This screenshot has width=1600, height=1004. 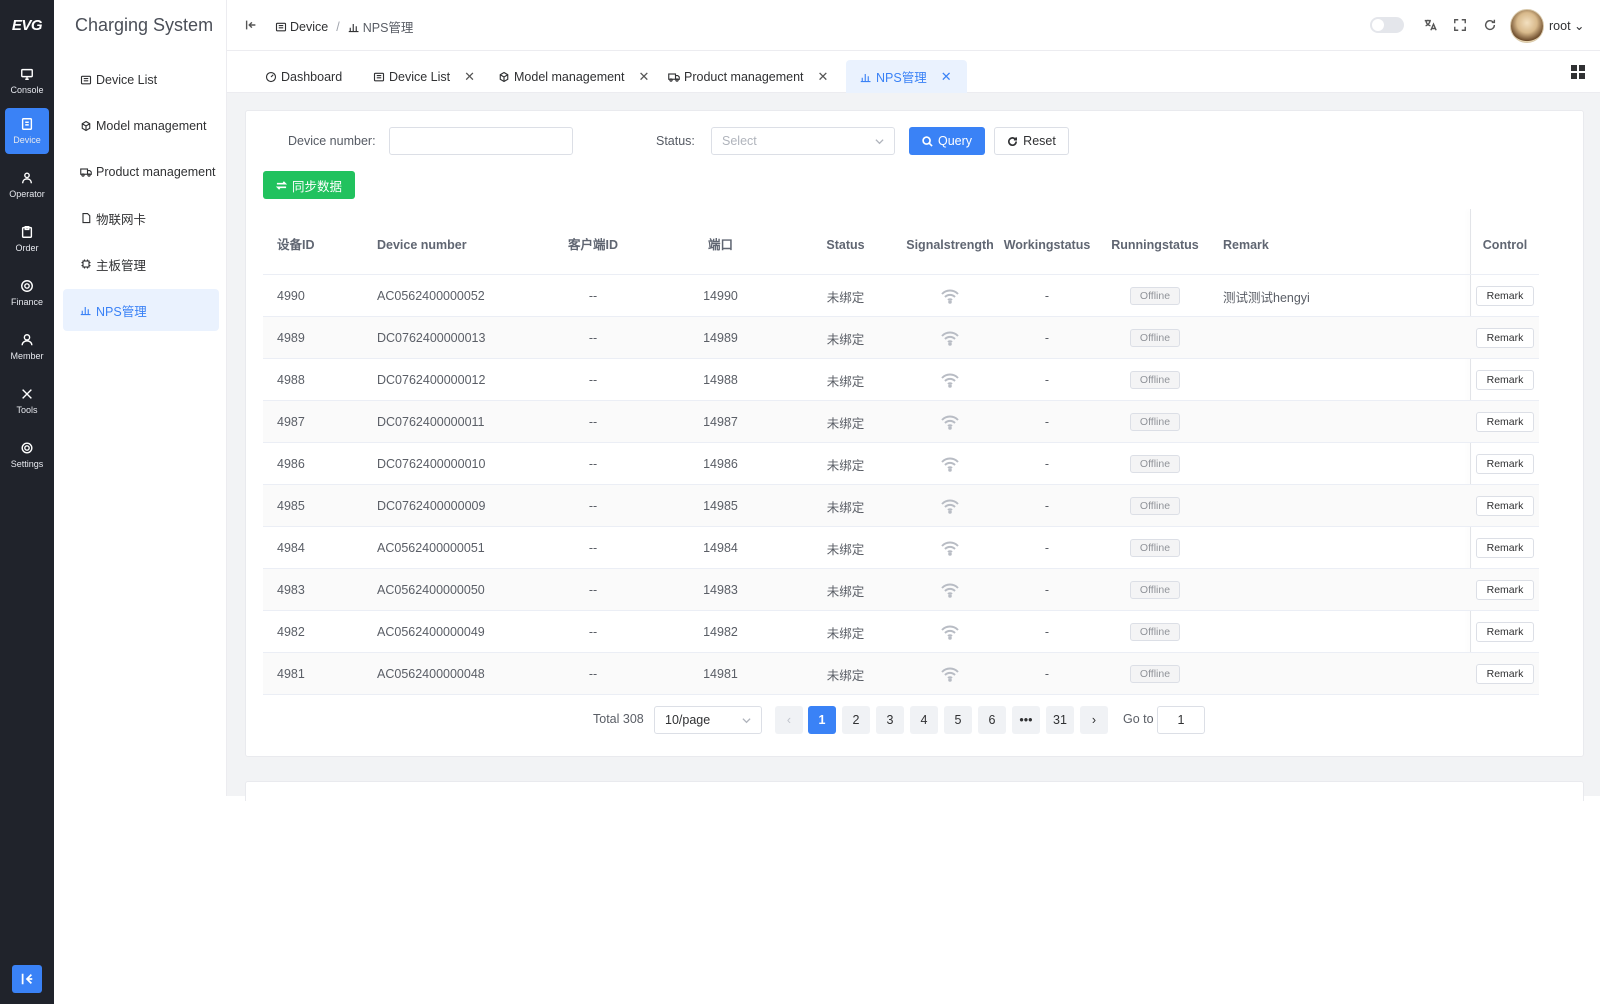 What do you see at coordinates (1578, 72) in the screenshot?
I see `grid-icon` at bounding box center [1578, 72].